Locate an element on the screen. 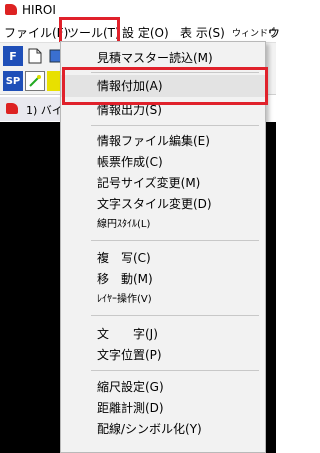  menu-extra: ウ is located at coordinates (274, 32).